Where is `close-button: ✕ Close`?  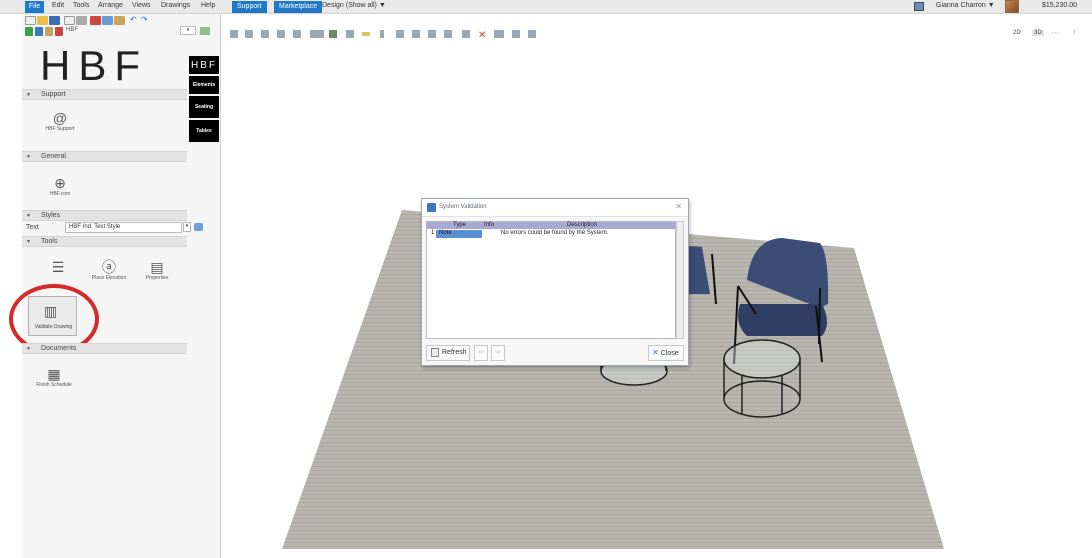 close-button: ✕ Close is located at coordinates (666, 353).